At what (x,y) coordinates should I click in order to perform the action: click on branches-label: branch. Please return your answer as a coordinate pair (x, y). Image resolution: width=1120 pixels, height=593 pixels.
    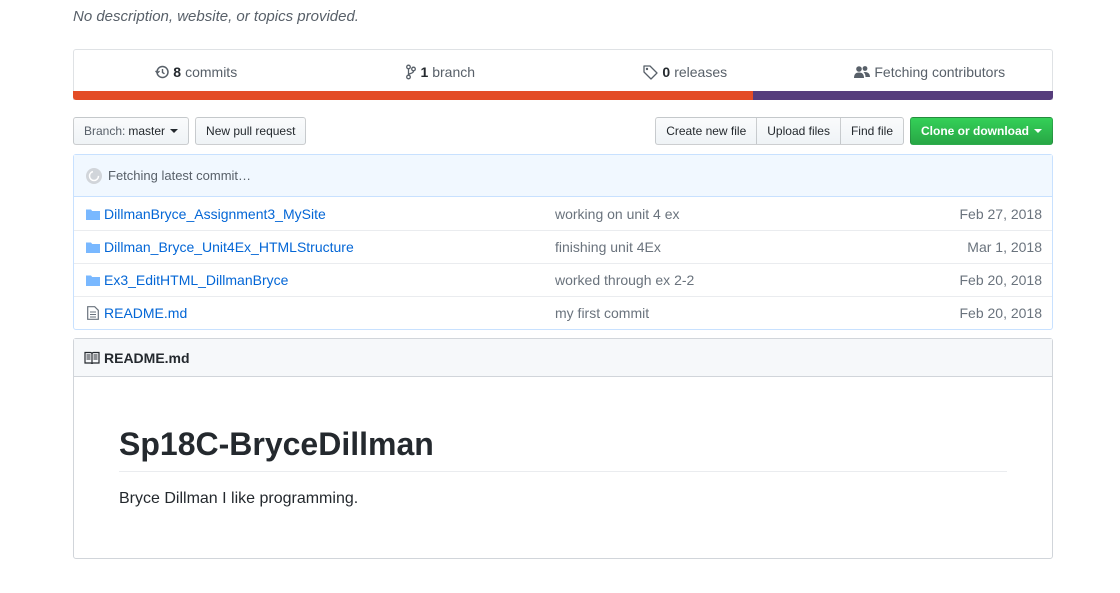
    Looking at the image, I should click on (454, 72).